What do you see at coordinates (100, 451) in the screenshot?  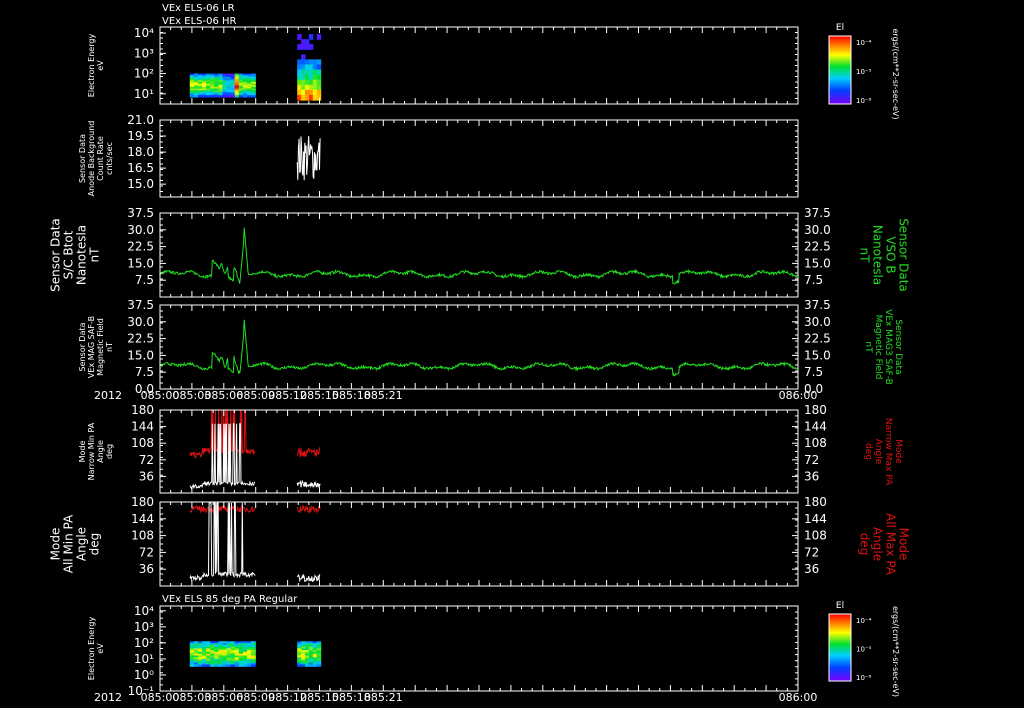 I see `left-axis-label-line: Angle` at bounding box center [100, 451].